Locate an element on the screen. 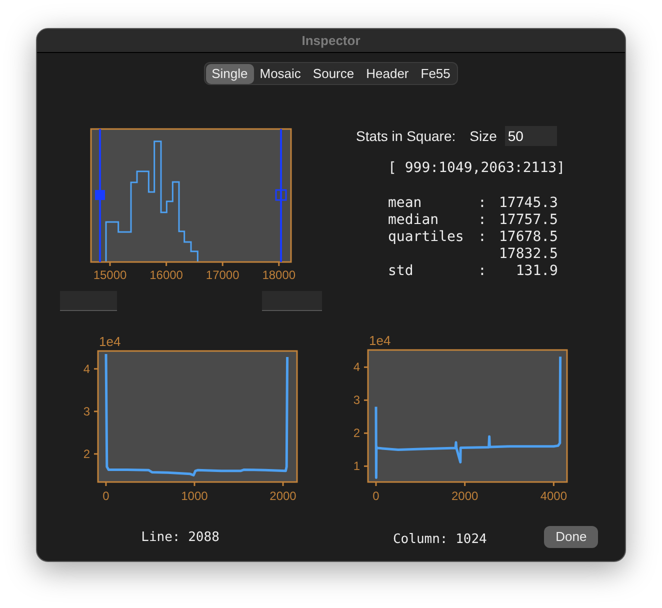 The image size is (662, 608). tab: Mosaic is located at coordinates (280, 74).